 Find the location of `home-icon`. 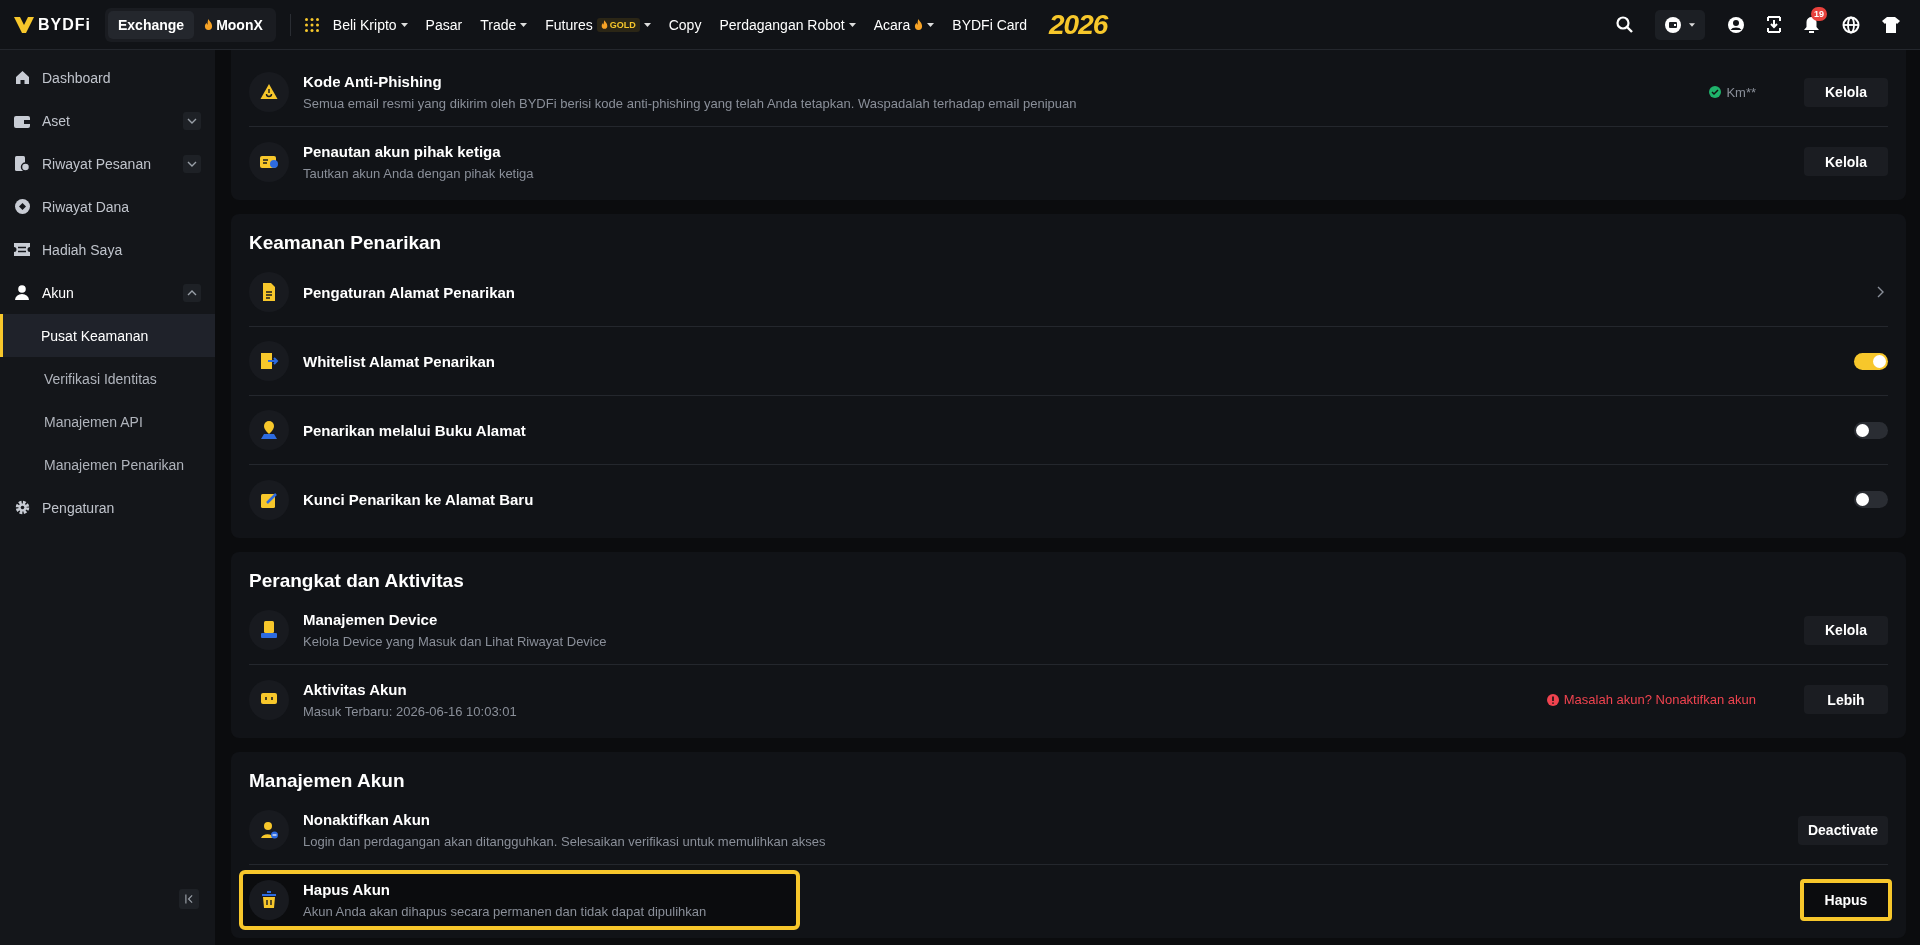

home-icon is located at coordinates (22, 77).